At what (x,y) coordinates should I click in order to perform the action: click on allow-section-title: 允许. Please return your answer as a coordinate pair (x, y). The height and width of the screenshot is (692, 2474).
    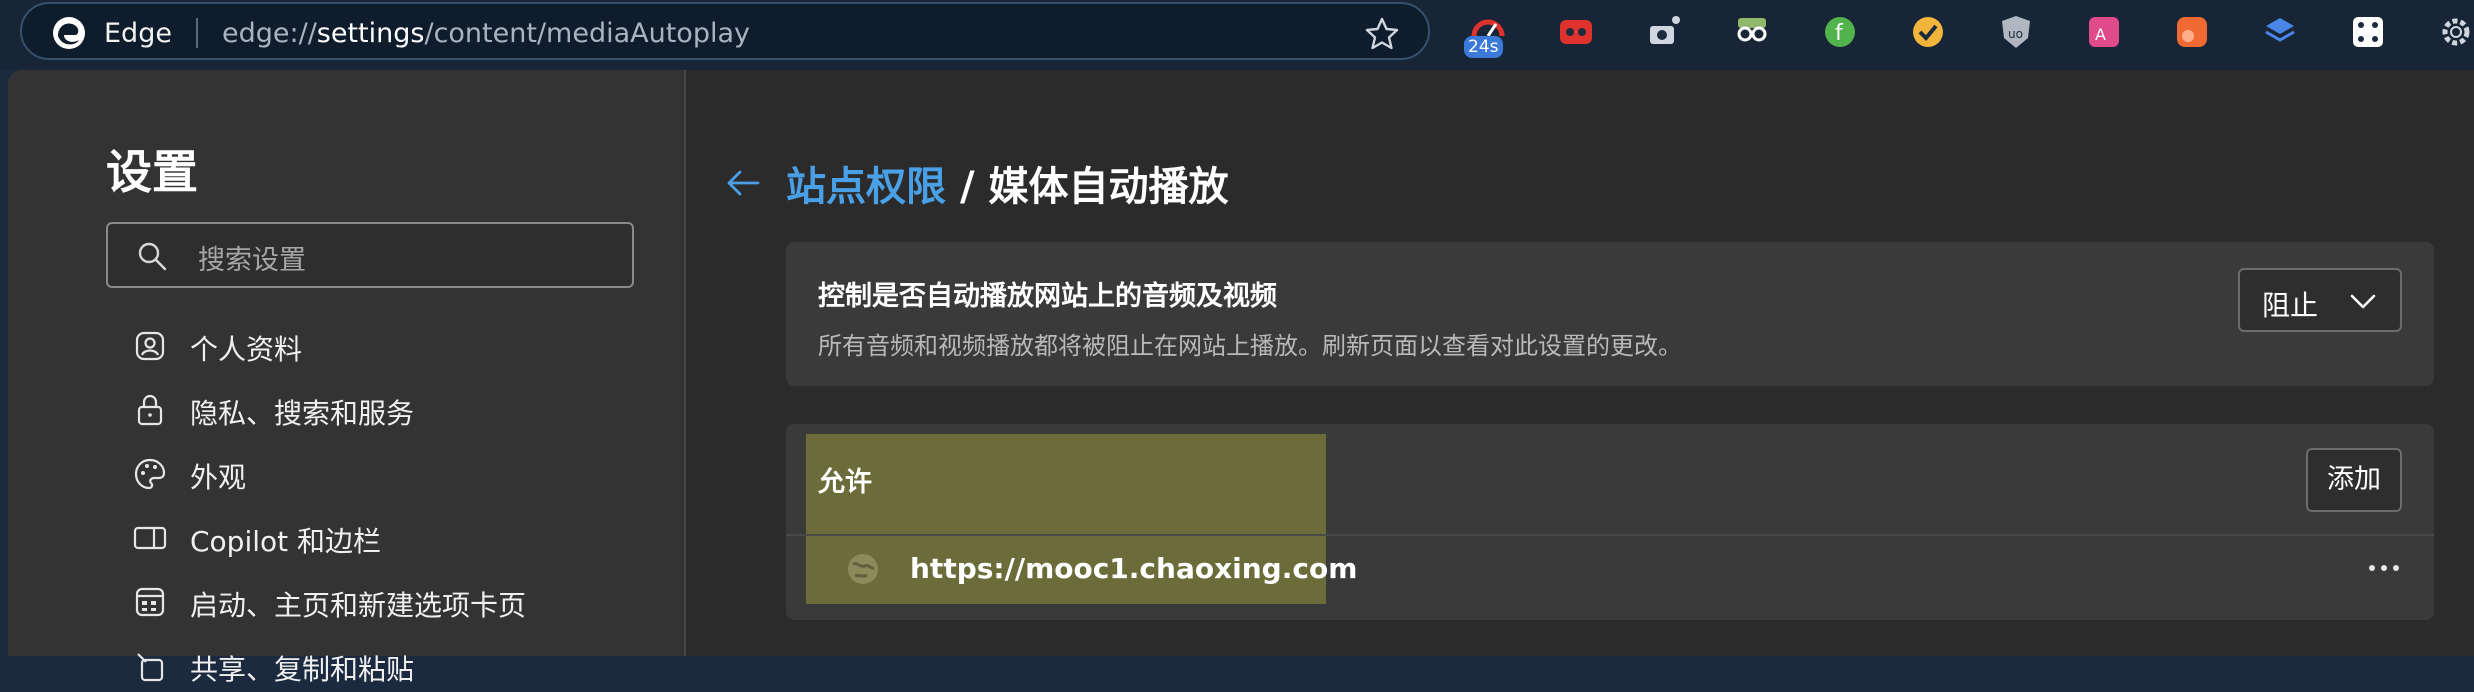
    Looking at the image, I should click on (845, 482).